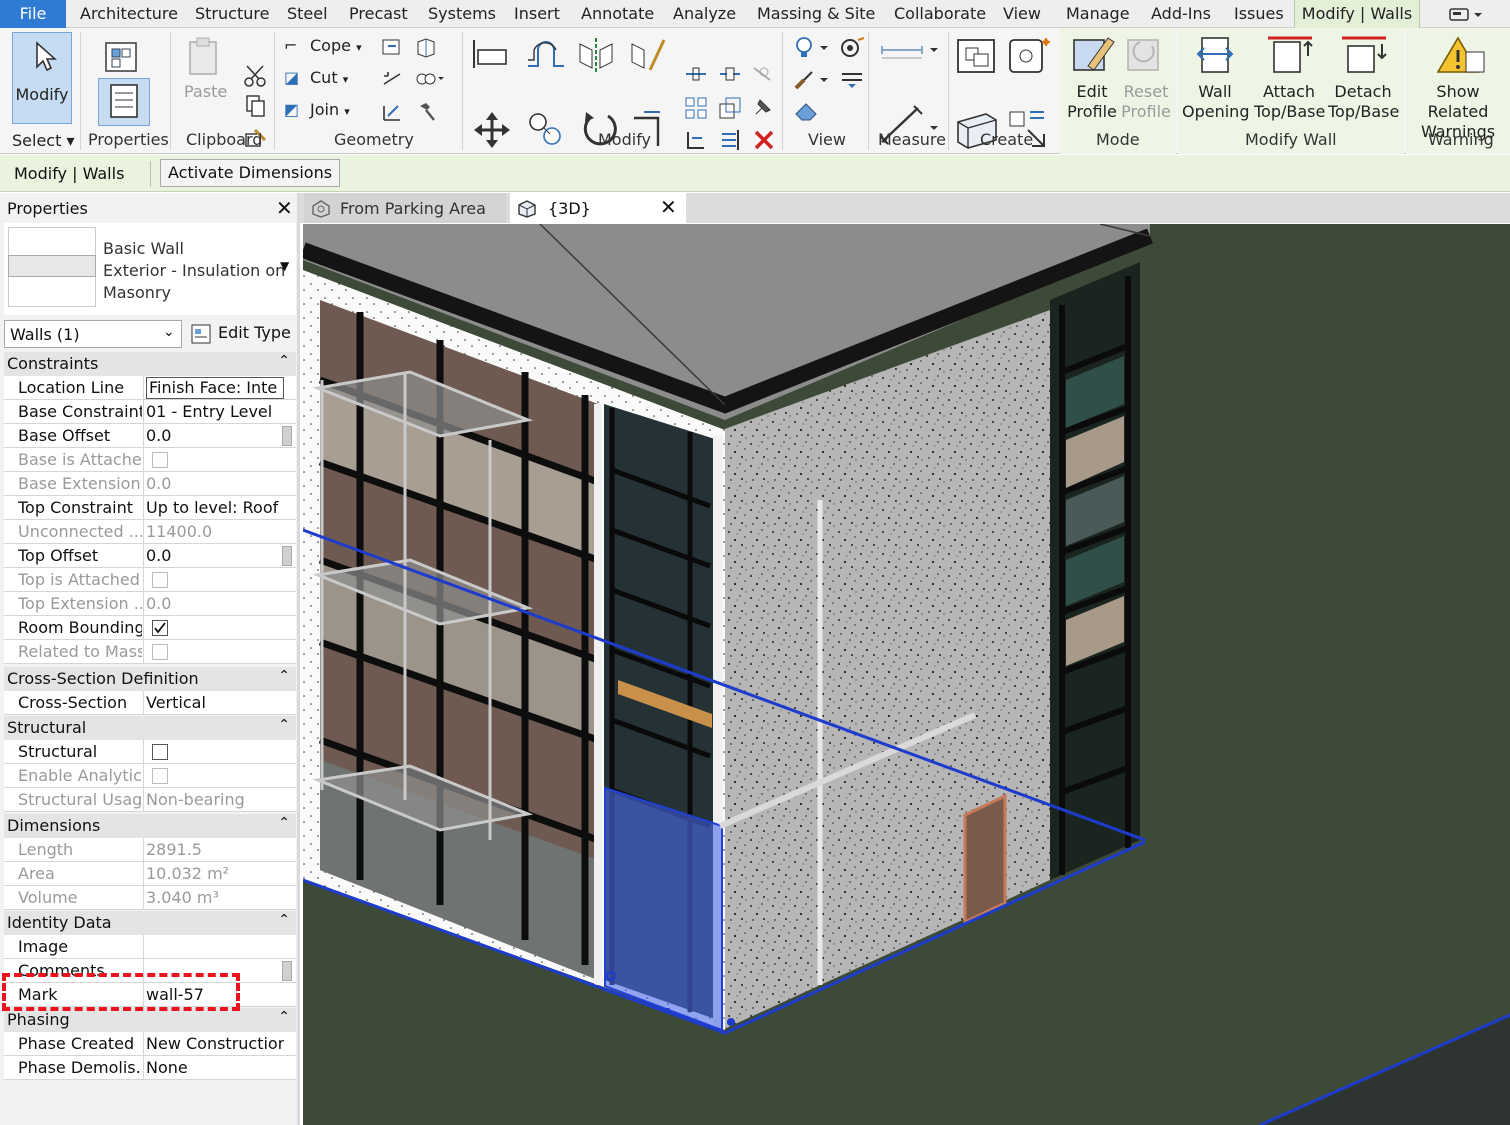  What do you see at coordinates (160, 628) in the screenshot?
I see `room-bounding-checkbox` at bounding box center [160, 628].